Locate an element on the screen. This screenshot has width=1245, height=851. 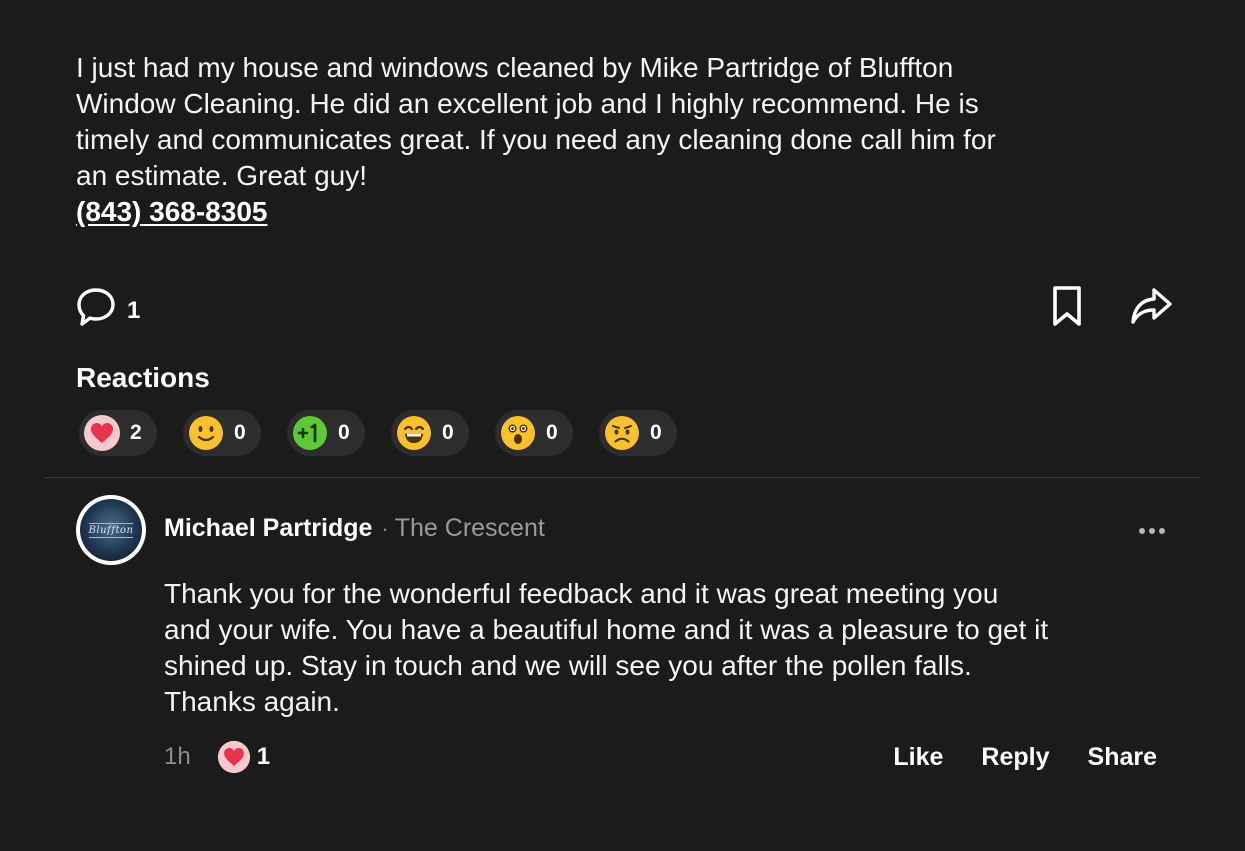
comment-button: 1 is located at coordinates (107, 310).